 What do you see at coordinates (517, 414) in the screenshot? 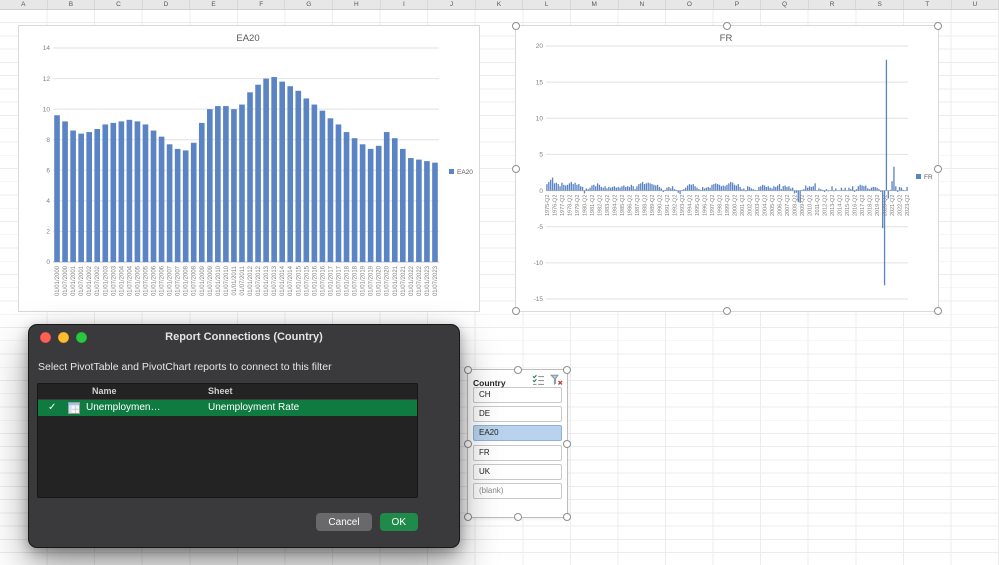
I see `slicer-item-DE: DE` at bounding box center [517, 414].